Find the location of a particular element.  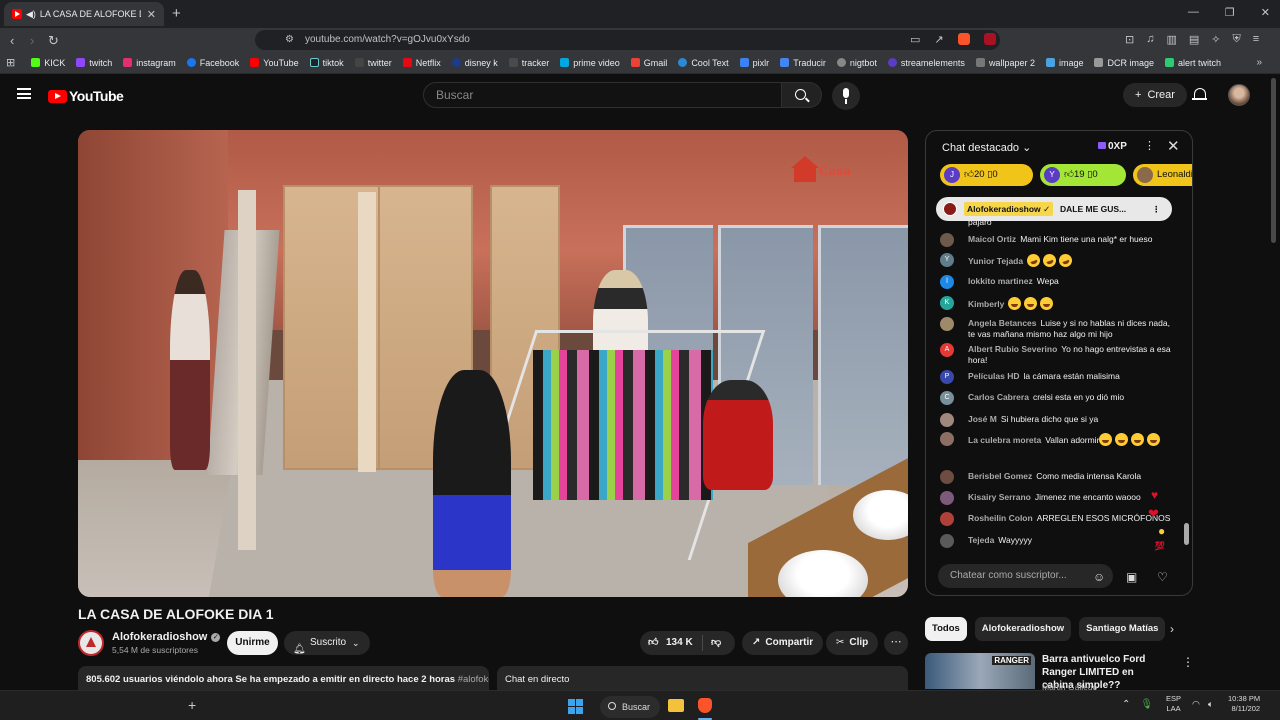

back-icon: ‹ is located at coordinates (12, 40).